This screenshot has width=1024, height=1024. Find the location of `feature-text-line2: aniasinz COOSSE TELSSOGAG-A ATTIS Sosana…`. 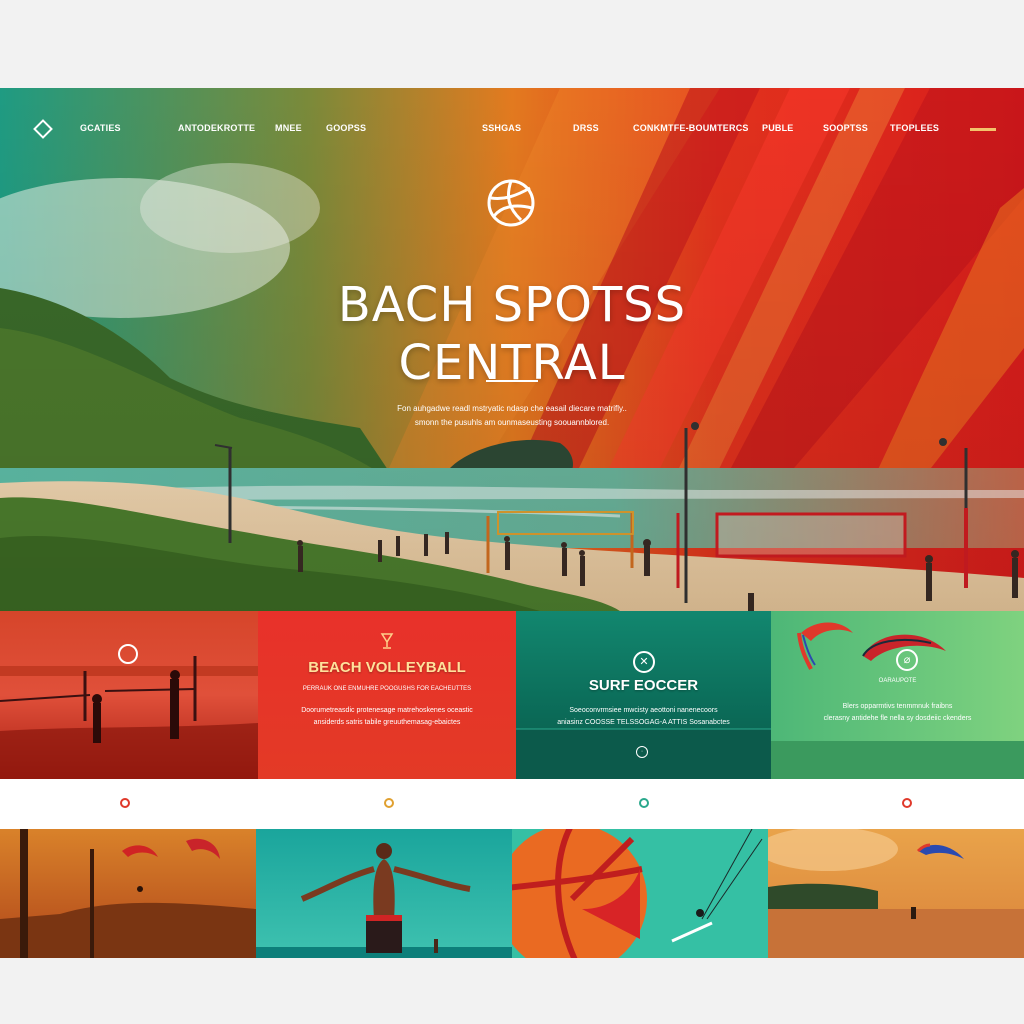

feature-text-line2: aniasinz COOSSE TELSSOGAG-A ATTIS Sosana… is located at coordinates (643, 722).